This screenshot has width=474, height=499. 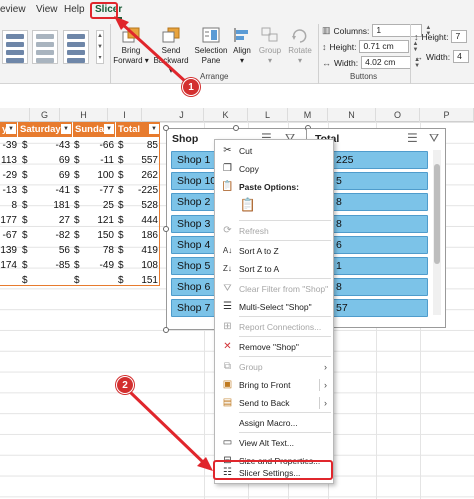 What do you see at coordinates (125, 385) in the screenshot?
I see `step-badge-2: 2` at bounding box center [125, 385].